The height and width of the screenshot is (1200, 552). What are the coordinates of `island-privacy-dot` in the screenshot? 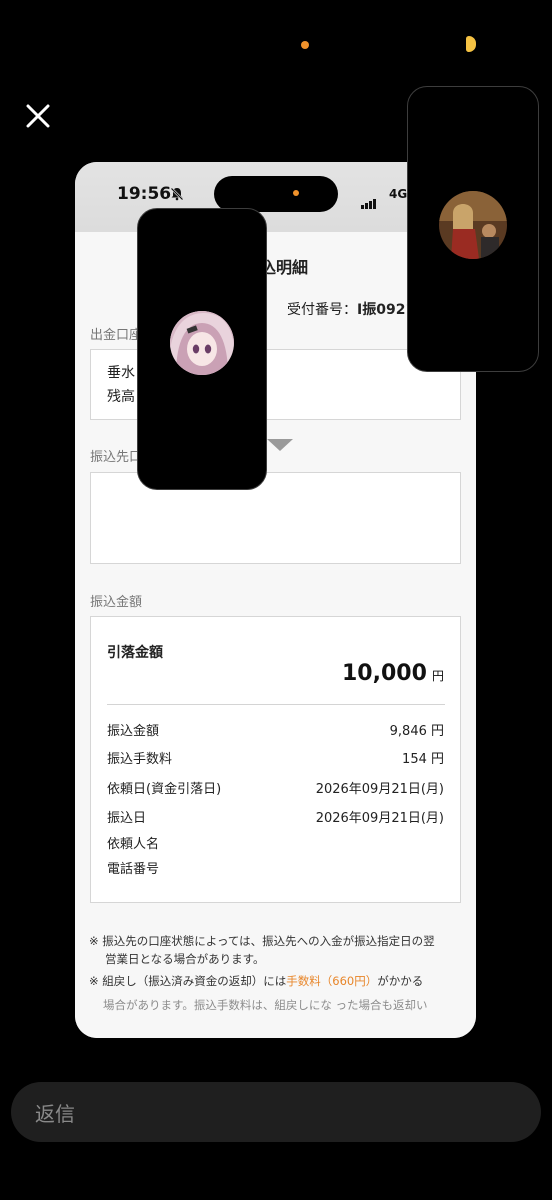 It's located at (296, 193).